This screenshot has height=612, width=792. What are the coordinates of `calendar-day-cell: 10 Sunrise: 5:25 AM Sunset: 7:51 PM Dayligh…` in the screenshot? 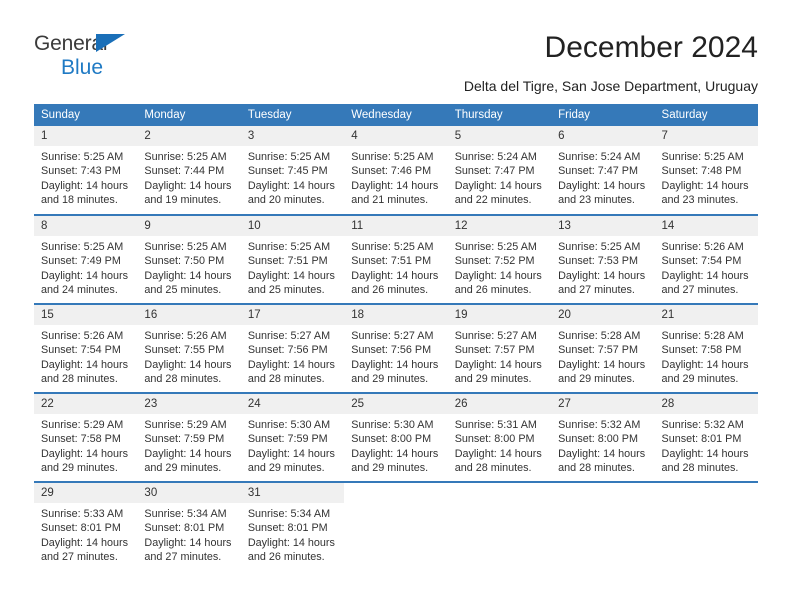 It's located at (292, 259).